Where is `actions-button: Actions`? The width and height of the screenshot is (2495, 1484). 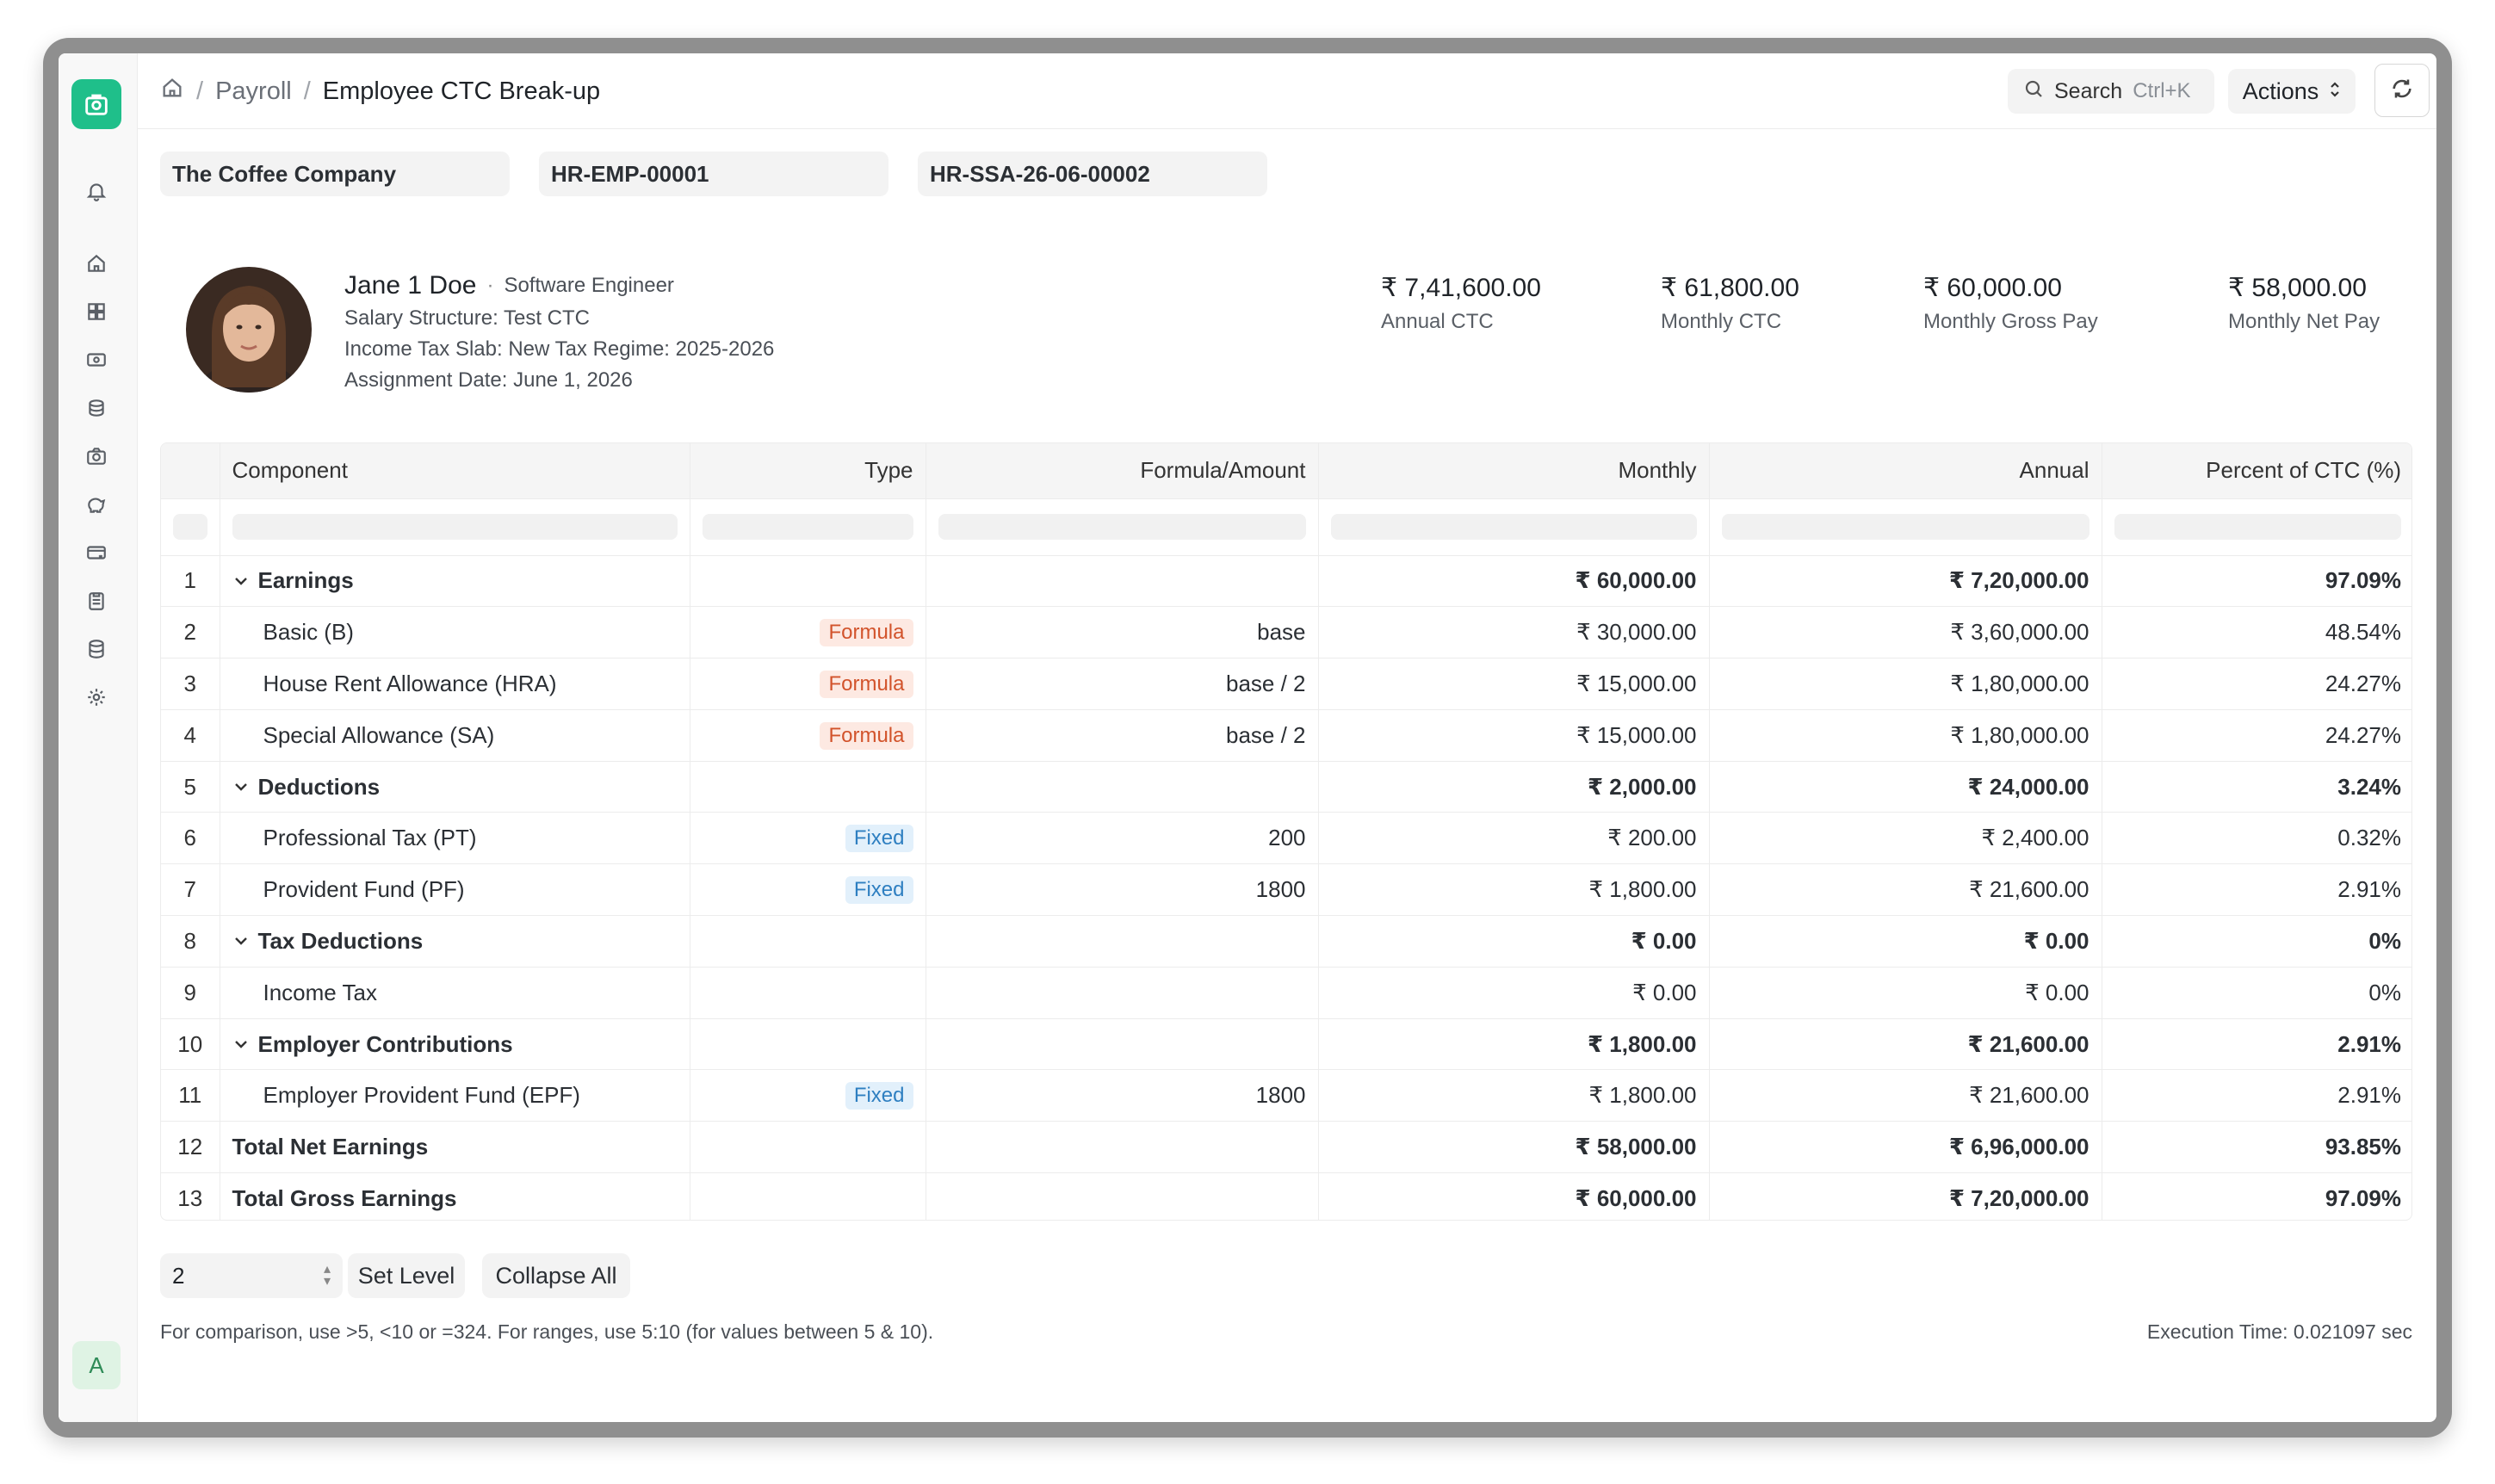 actions-button: Actions is located at coordinates (2292, 91).